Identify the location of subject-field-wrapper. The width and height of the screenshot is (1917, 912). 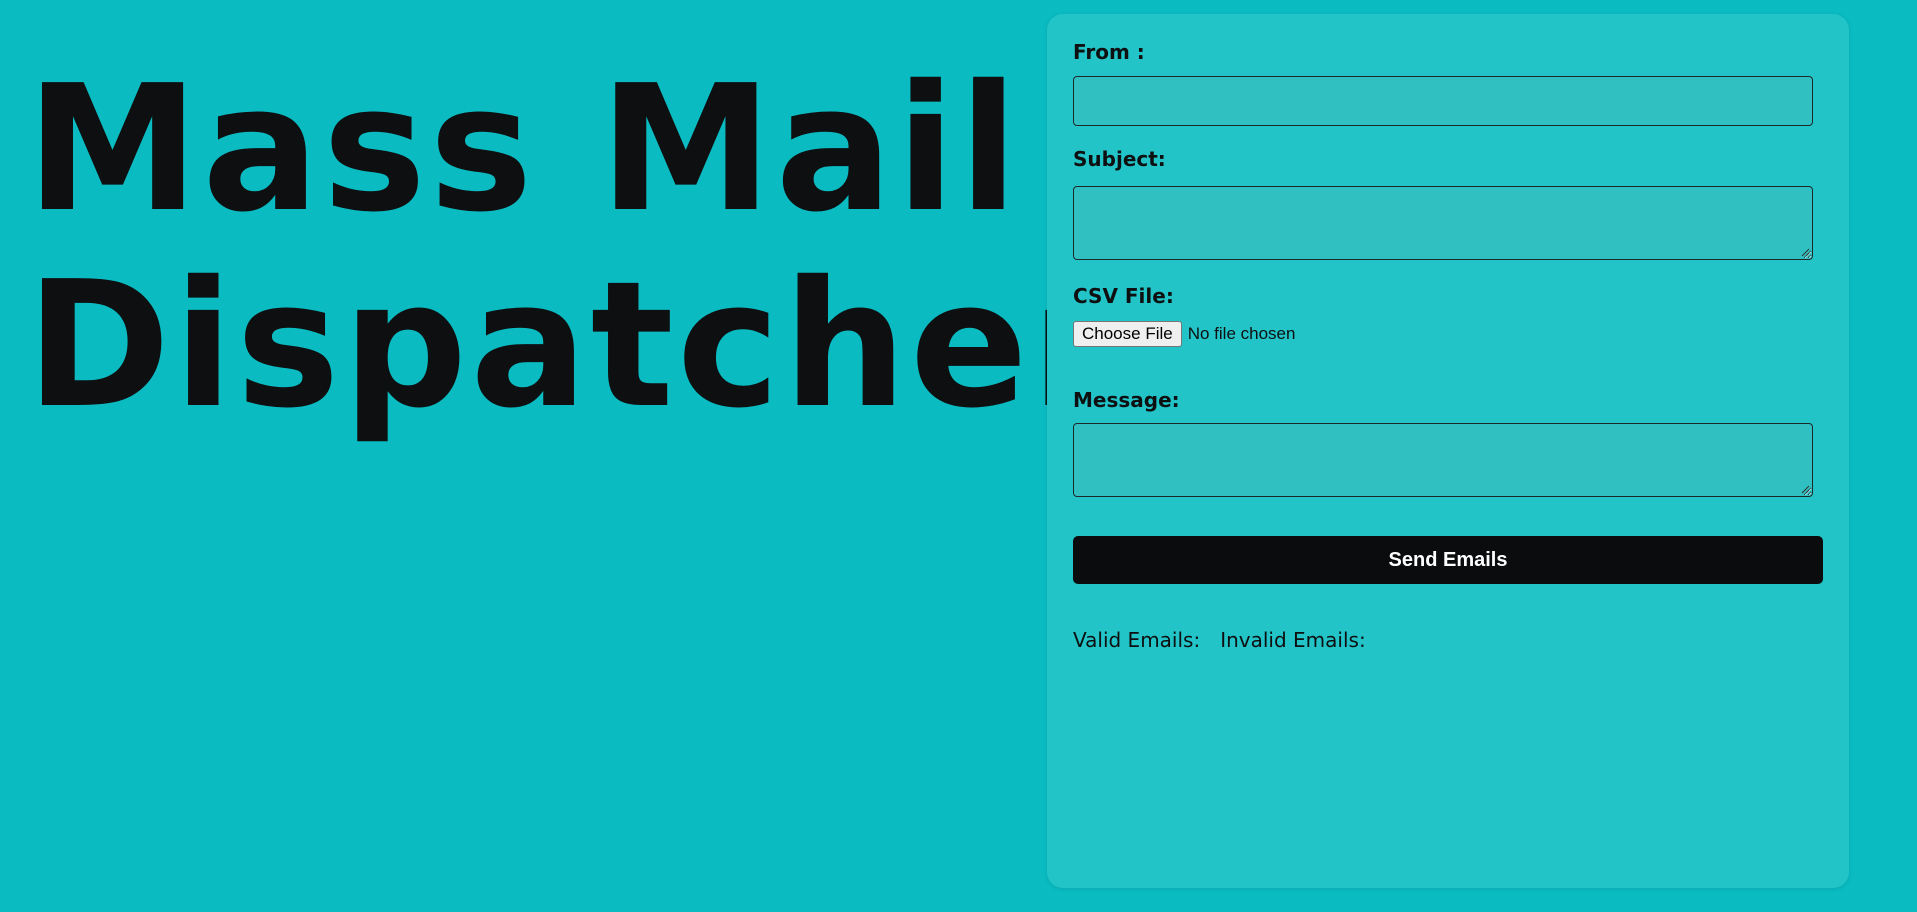
(1443, 223).